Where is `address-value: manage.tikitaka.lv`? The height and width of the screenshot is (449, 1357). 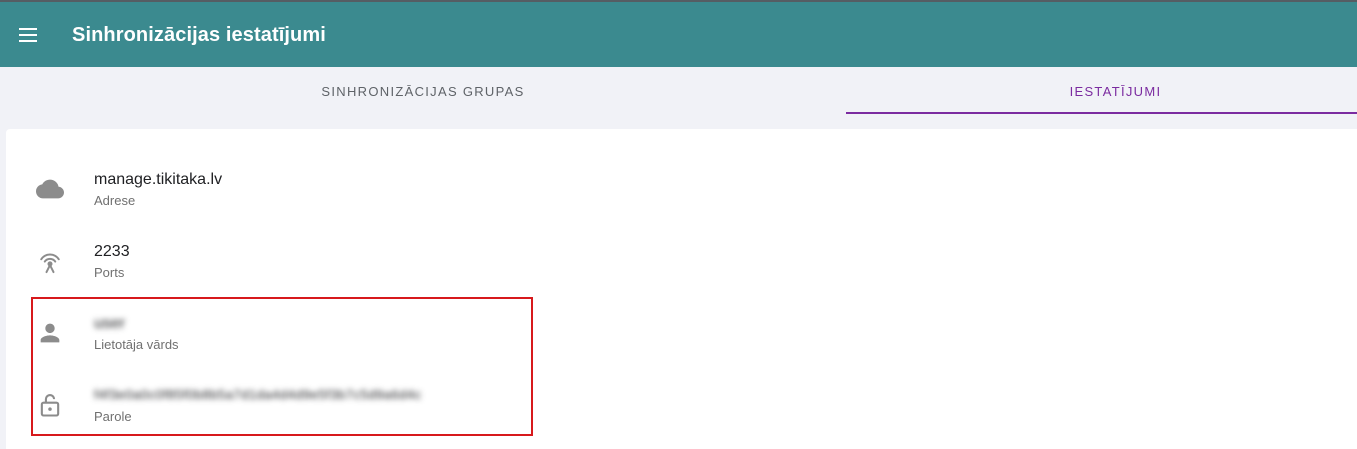 address-value: manage.tikitaka.lv is located at coordinates (158, 179).